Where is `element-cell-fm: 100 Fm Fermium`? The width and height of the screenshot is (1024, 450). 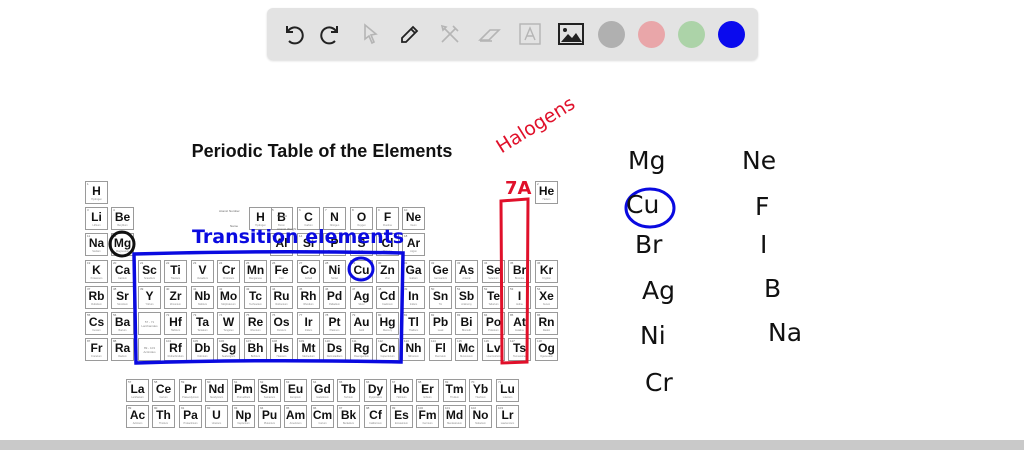 element-cell-fm: 100 Fm Fermium is located at coordinates (427, 416).